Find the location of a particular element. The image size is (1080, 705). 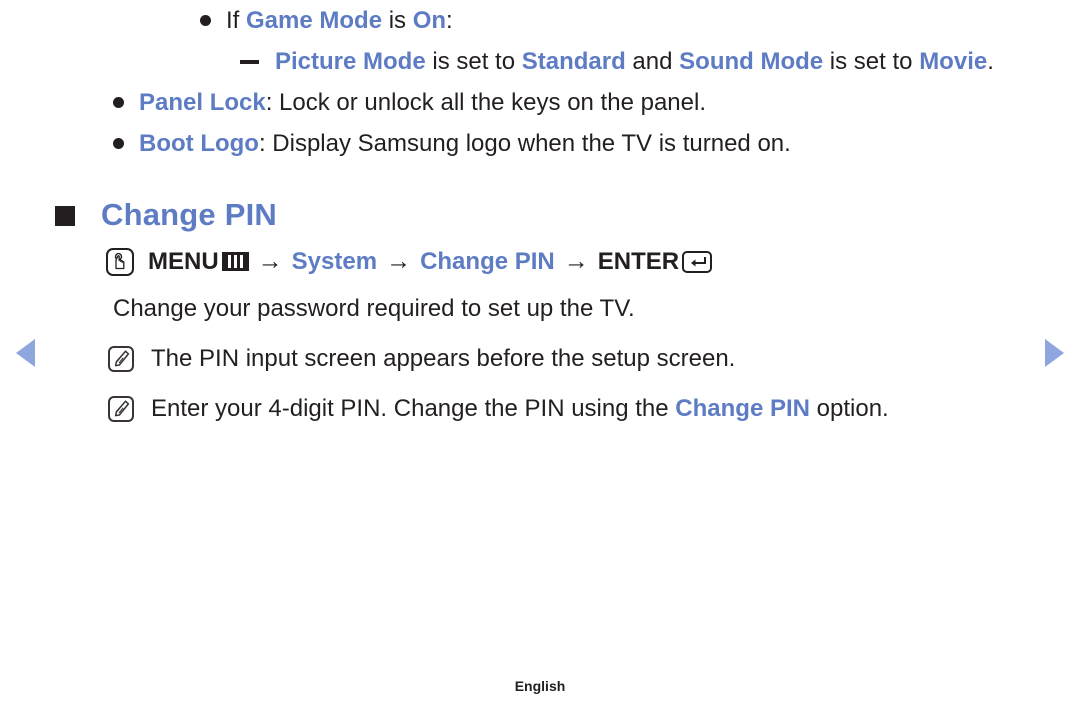

text-tail: . is located at coordinates (990, 61).